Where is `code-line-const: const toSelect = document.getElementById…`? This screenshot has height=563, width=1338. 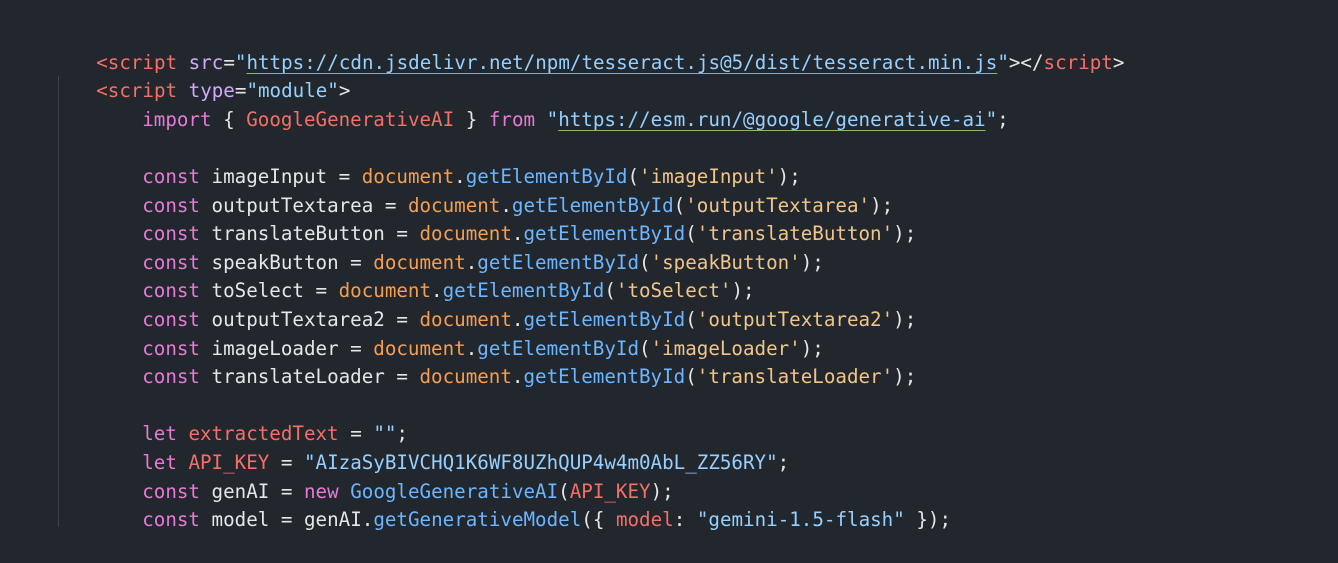 code-line-const: const toSelect = document.getElementById… is located at coordinates (425, 275).